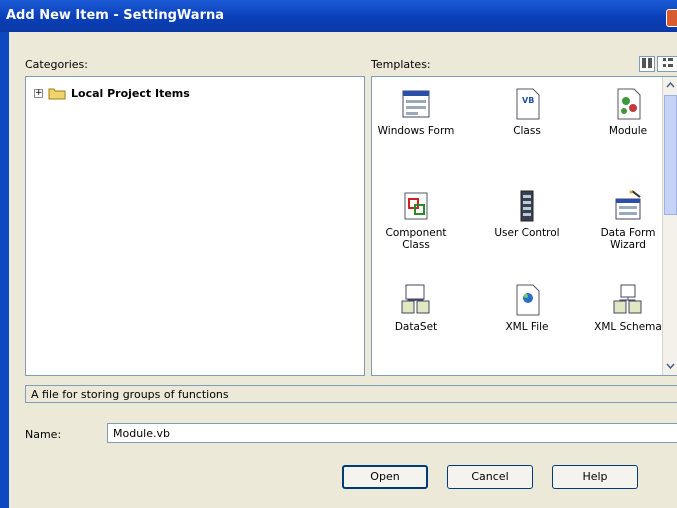 Image resolution: width=677 pixels, height=508 pixels. I want to click on template-label: DataSet, so click(416, 327).